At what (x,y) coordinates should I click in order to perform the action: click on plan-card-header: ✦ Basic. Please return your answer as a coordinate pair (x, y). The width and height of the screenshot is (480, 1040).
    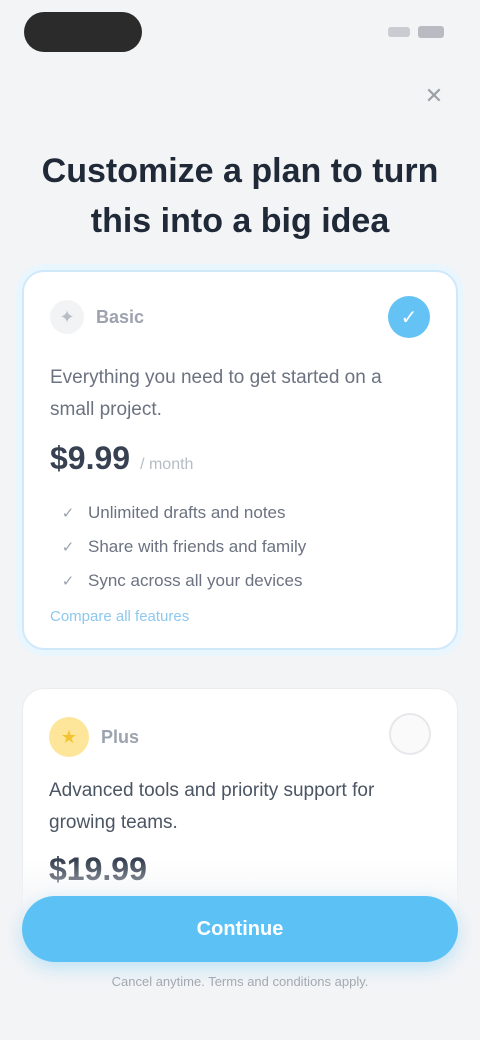
    Looking at the image, I should click on (97, 317).